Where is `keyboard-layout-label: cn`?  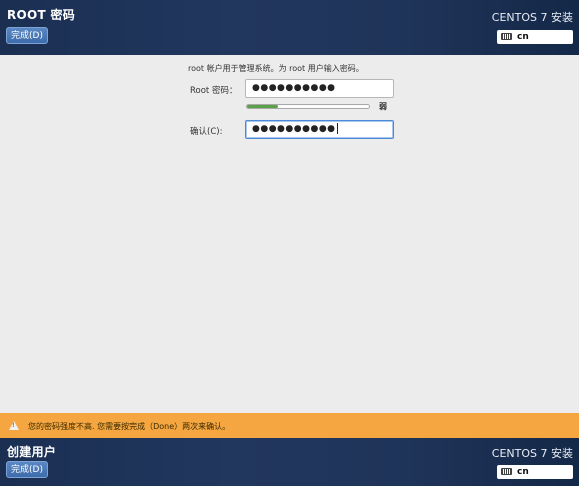 keyboard-layout-label: cn is located at coordinates (523, 37).